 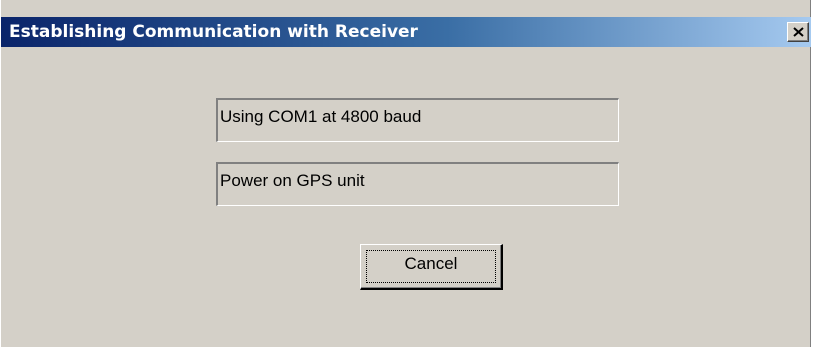 I want to click on cancel-button-label: Cancel, so click(x=431, y=263).